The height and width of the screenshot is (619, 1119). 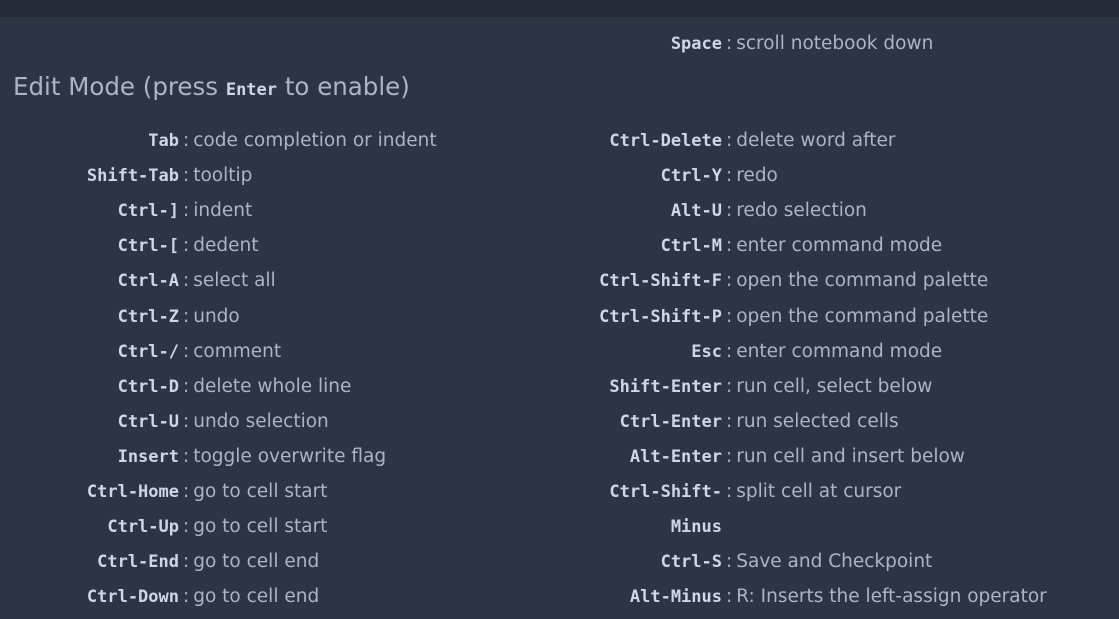 What do you see at coordinates (696, 526) in the screenshot?
I see `shortcut-key: Minus` at bounding box center [696, 526].